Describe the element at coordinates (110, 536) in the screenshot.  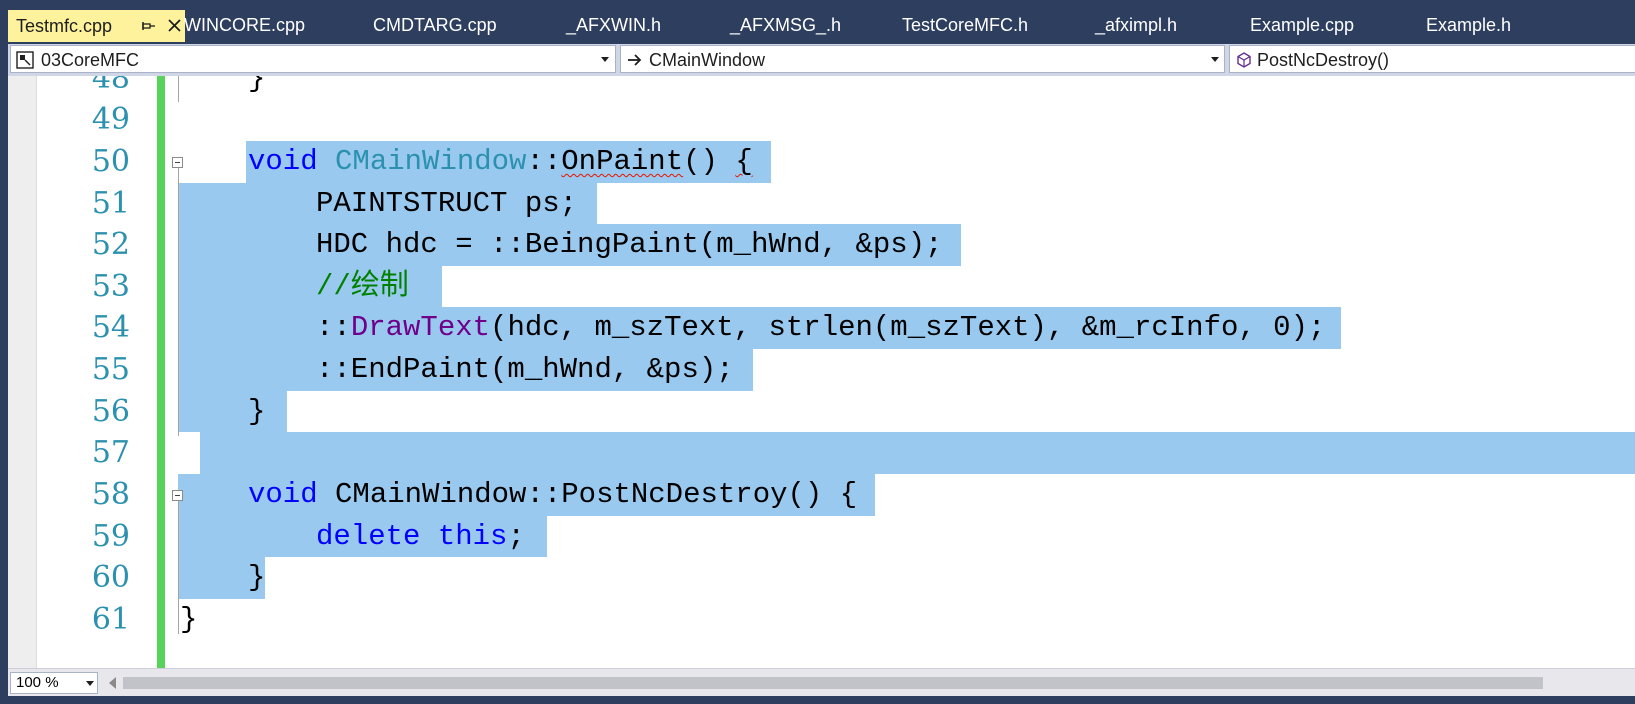
I see `line-number: 59` at that location.